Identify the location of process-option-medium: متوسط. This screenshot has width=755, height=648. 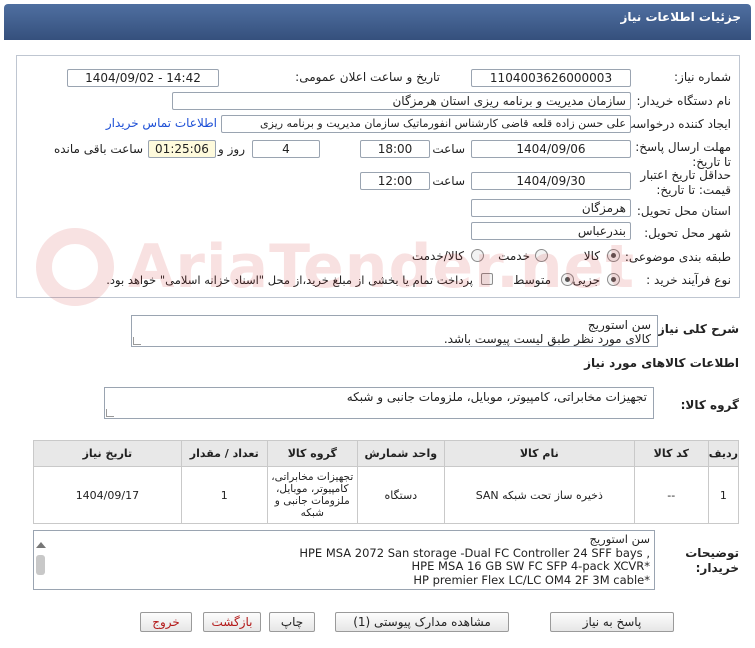
(532, 280).